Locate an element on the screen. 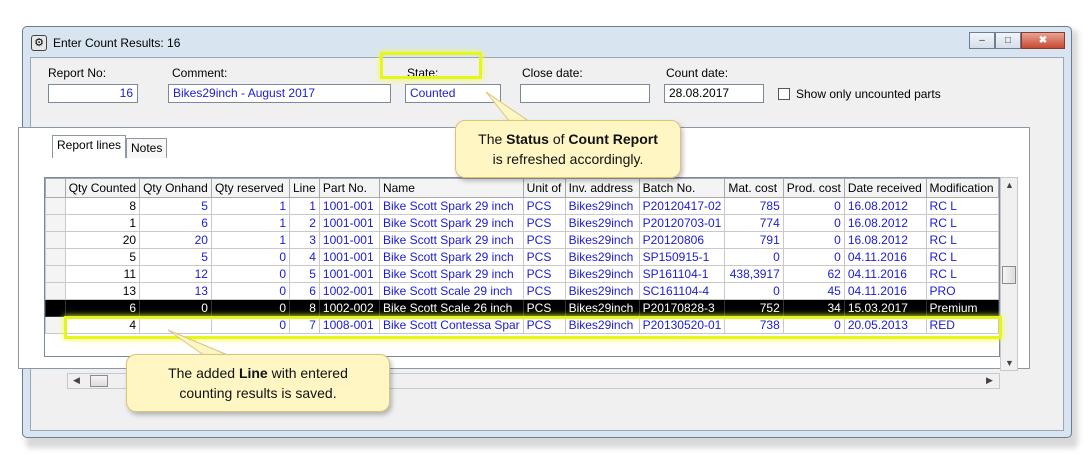  table-cell: Premium is located at coordinates (962, 308).